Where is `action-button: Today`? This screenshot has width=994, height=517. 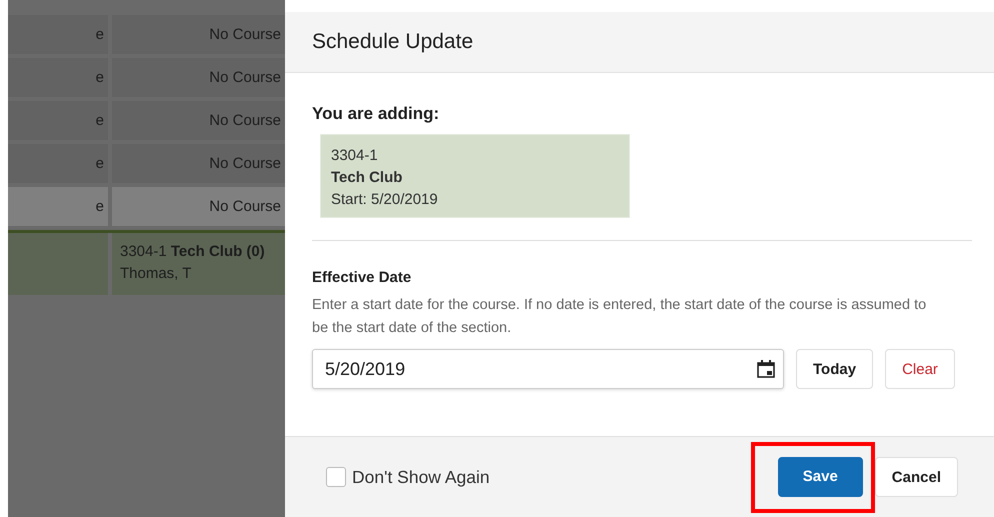 action-button: Today is located at coordinates (835, 369).